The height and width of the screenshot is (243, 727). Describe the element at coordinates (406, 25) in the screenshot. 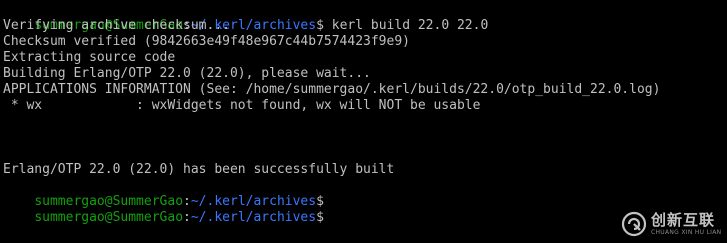

I see `command-text: kerl build 22.0 22.0` at that location.